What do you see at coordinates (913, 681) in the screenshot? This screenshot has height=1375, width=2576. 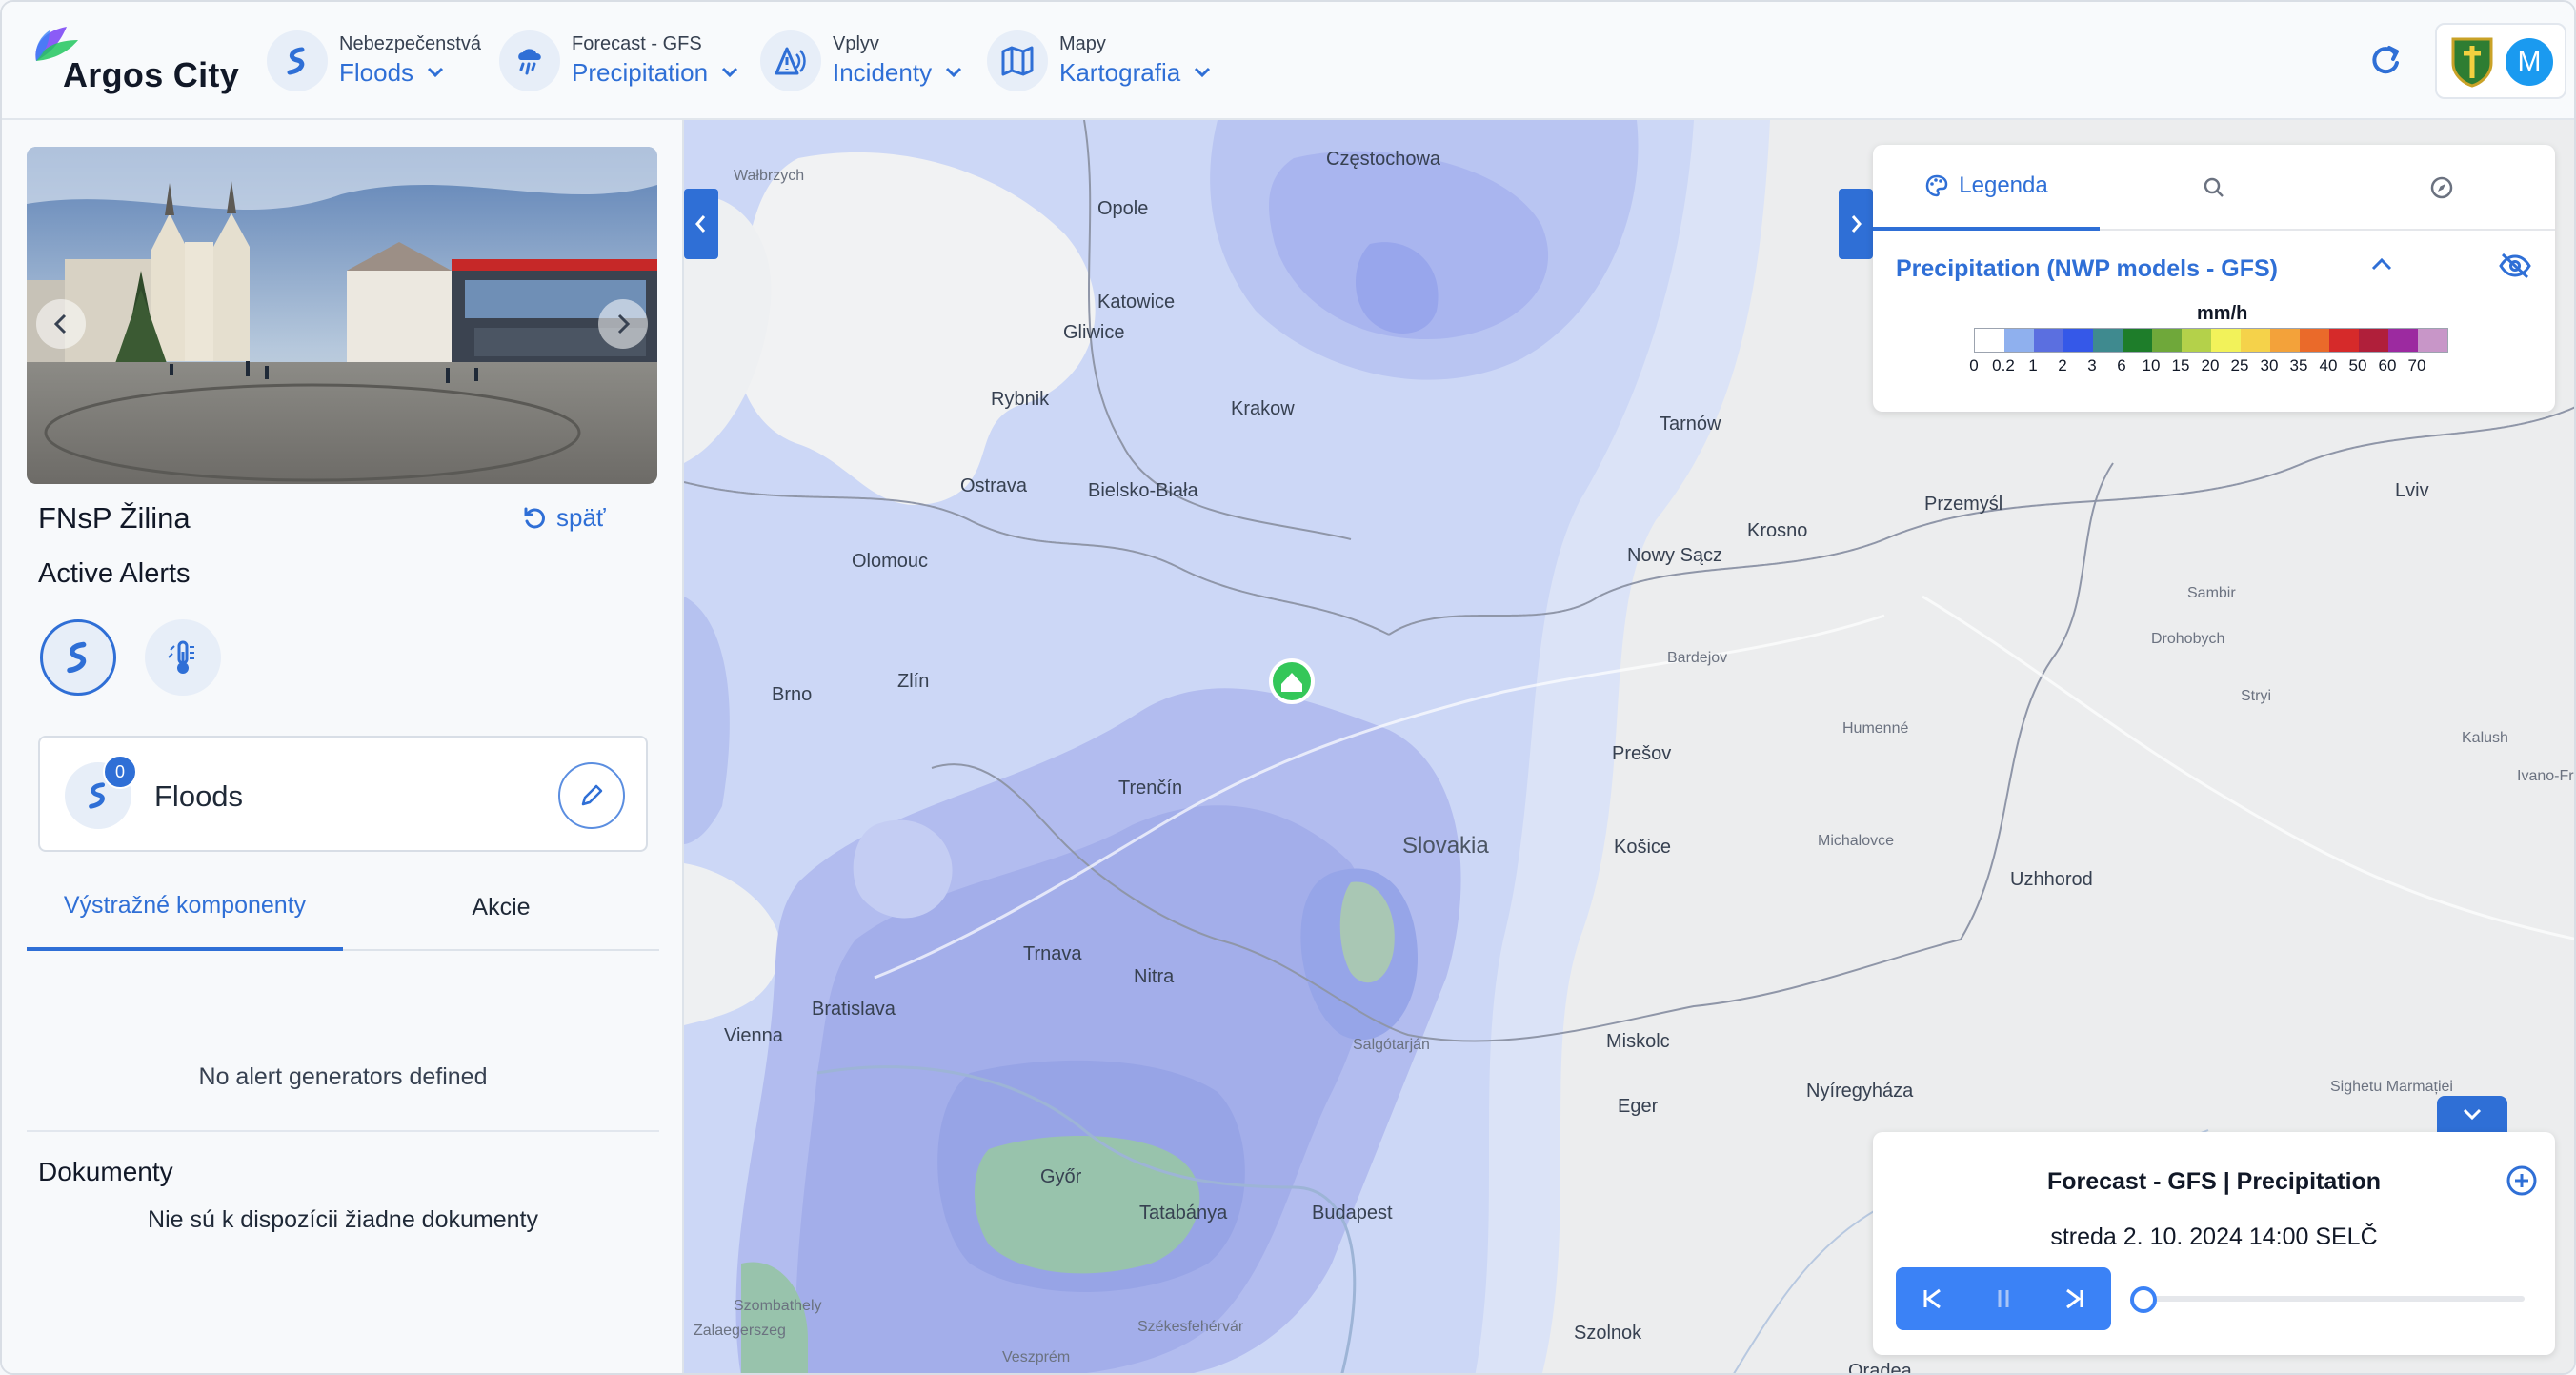 I see `map-city-label: Zlín` at bounding box center [913, 681].